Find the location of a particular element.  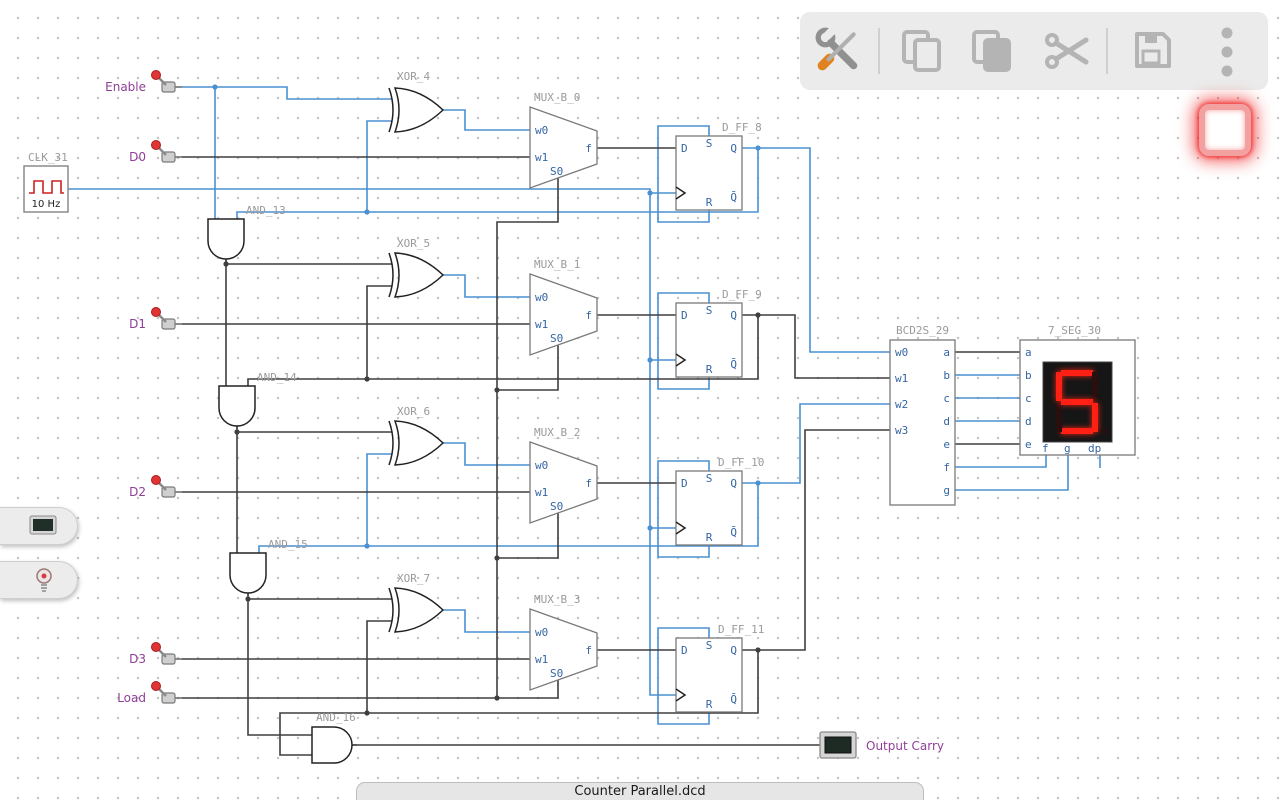

copy-button is located at coordinates (922, 51).